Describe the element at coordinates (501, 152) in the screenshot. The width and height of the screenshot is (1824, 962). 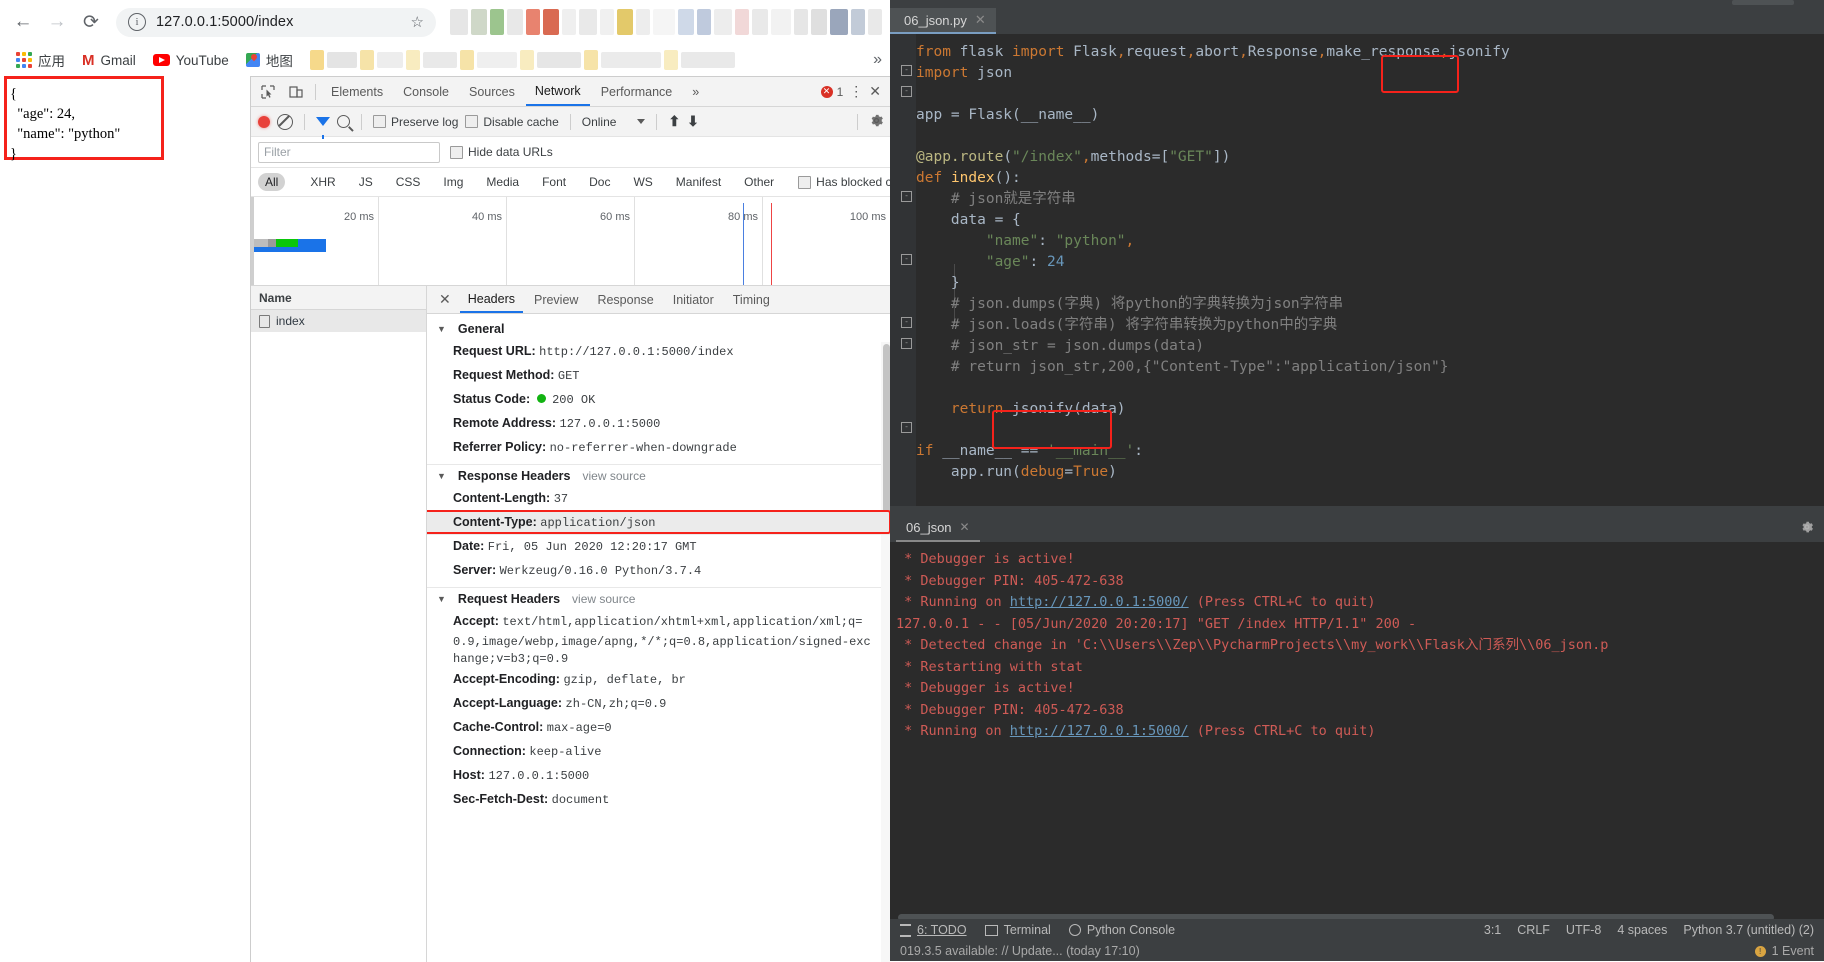
I see `hide-data-urls-checkbox: Hide data URLs` at that location.